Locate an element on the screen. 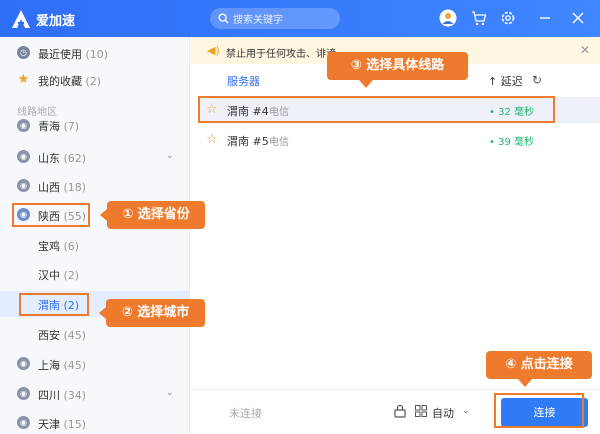 The height and width of the screenshot is (434, 600). close-icon is located at coordinates (578, 18).